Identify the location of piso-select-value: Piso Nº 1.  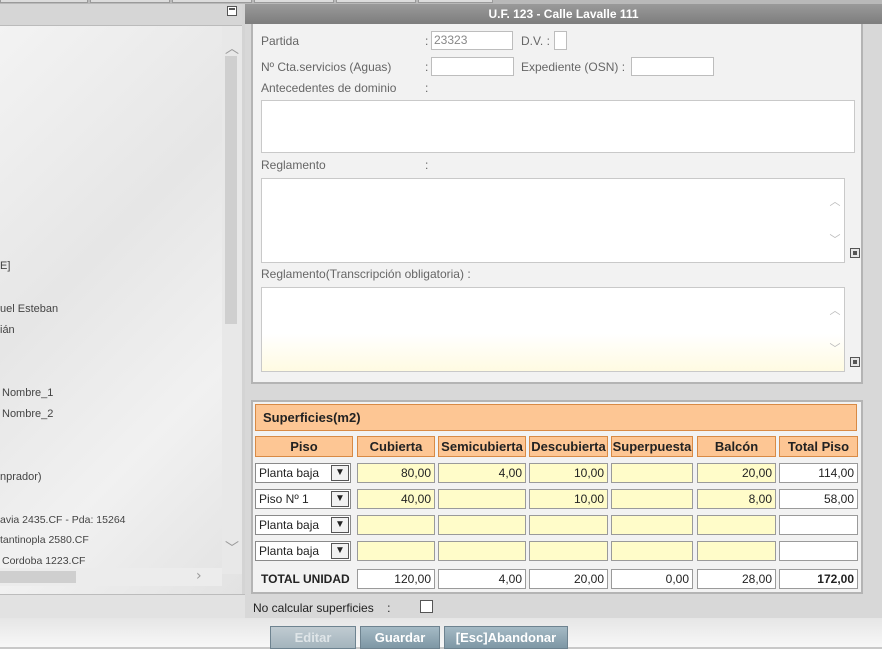
(284, 499).